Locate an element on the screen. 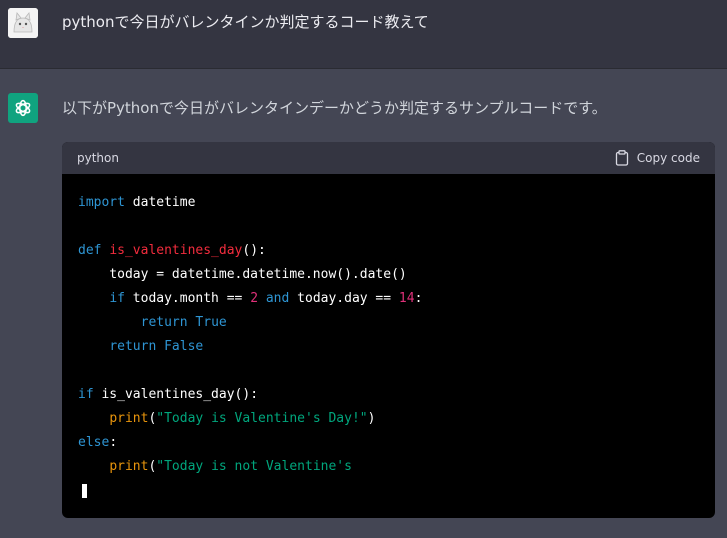  user-message-row: pythonで今日がバレンタインか判定するコード教えて is located at coordinates (363, 34).